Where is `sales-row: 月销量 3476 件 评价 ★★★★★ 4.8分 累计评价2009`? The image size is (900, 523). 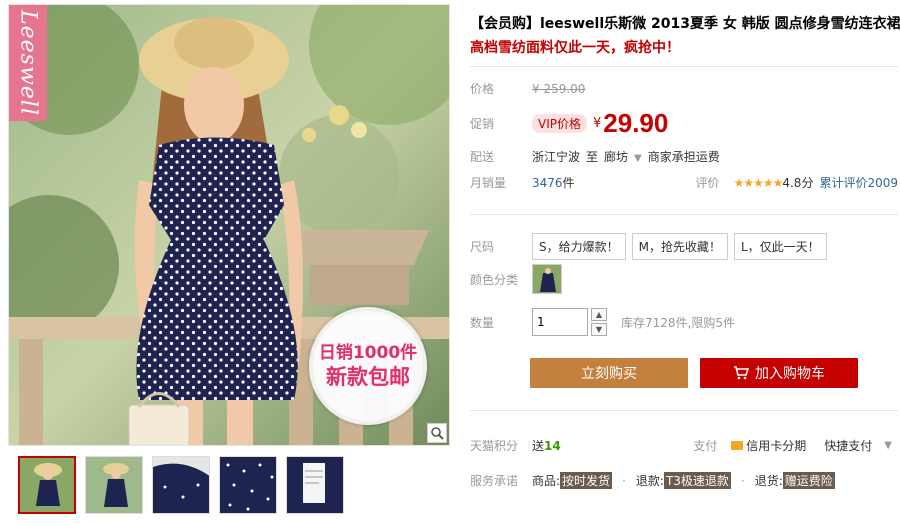 sales-row: 月销量 3476 件 评价 ★★★★★ 4.8分 累计评价2009 is located at coordinates (684, 182).